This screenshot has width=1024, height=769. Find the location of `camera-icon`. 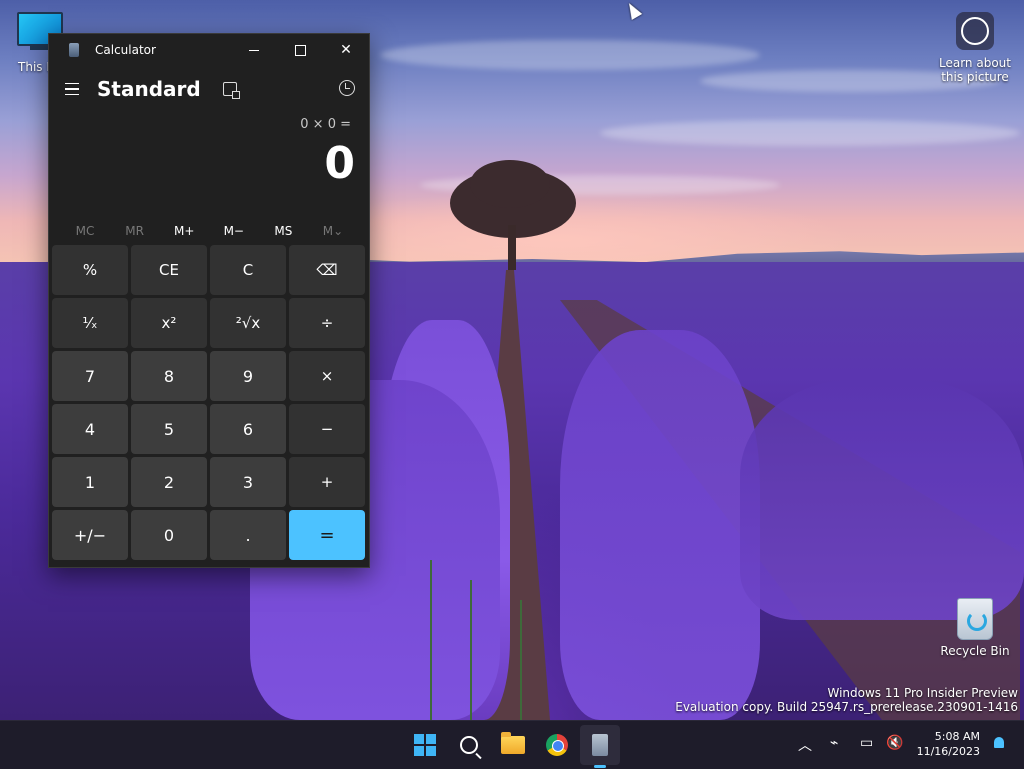

camera-icon is located at coordinates (975, 31).